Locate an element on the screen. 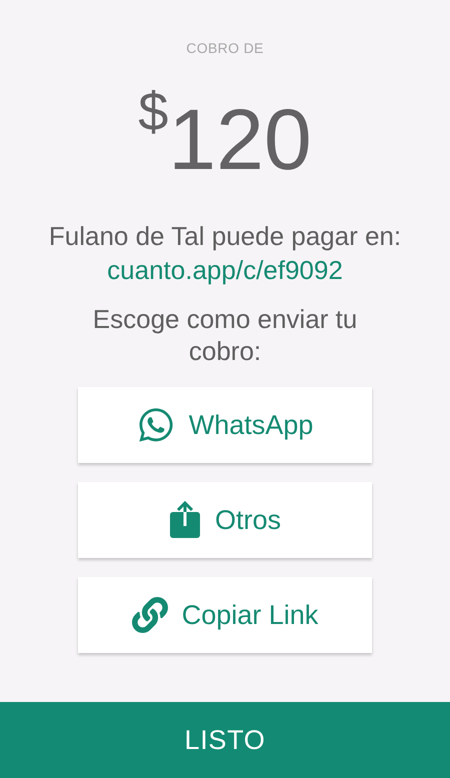  whatsapp-icon is located at coordinates (155, 425).